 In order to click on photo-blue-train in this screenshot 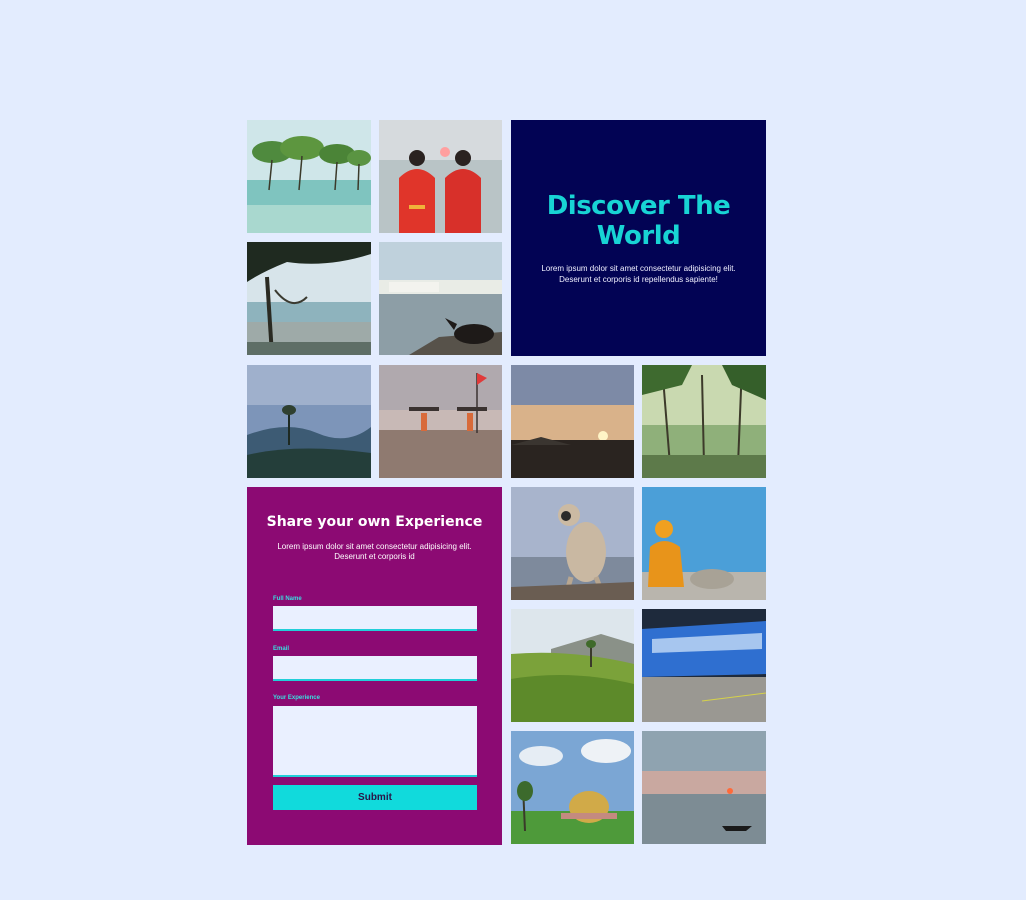, I will do `click(704, 665)`.